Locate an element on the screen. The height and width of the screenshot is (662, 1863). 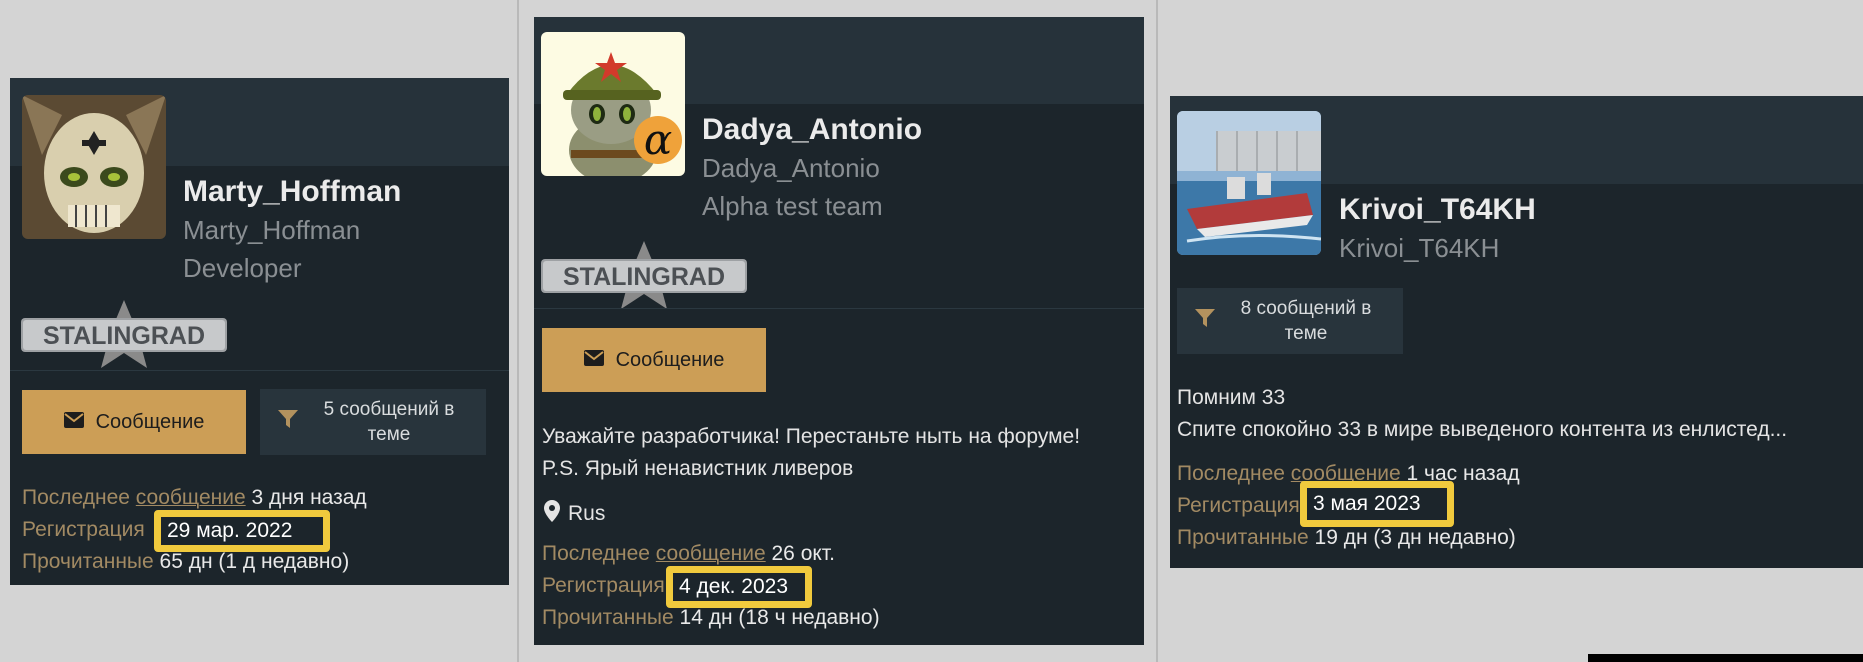
filter-posts-button: 5 сообщений в теме is located at coordinates (373, 422).